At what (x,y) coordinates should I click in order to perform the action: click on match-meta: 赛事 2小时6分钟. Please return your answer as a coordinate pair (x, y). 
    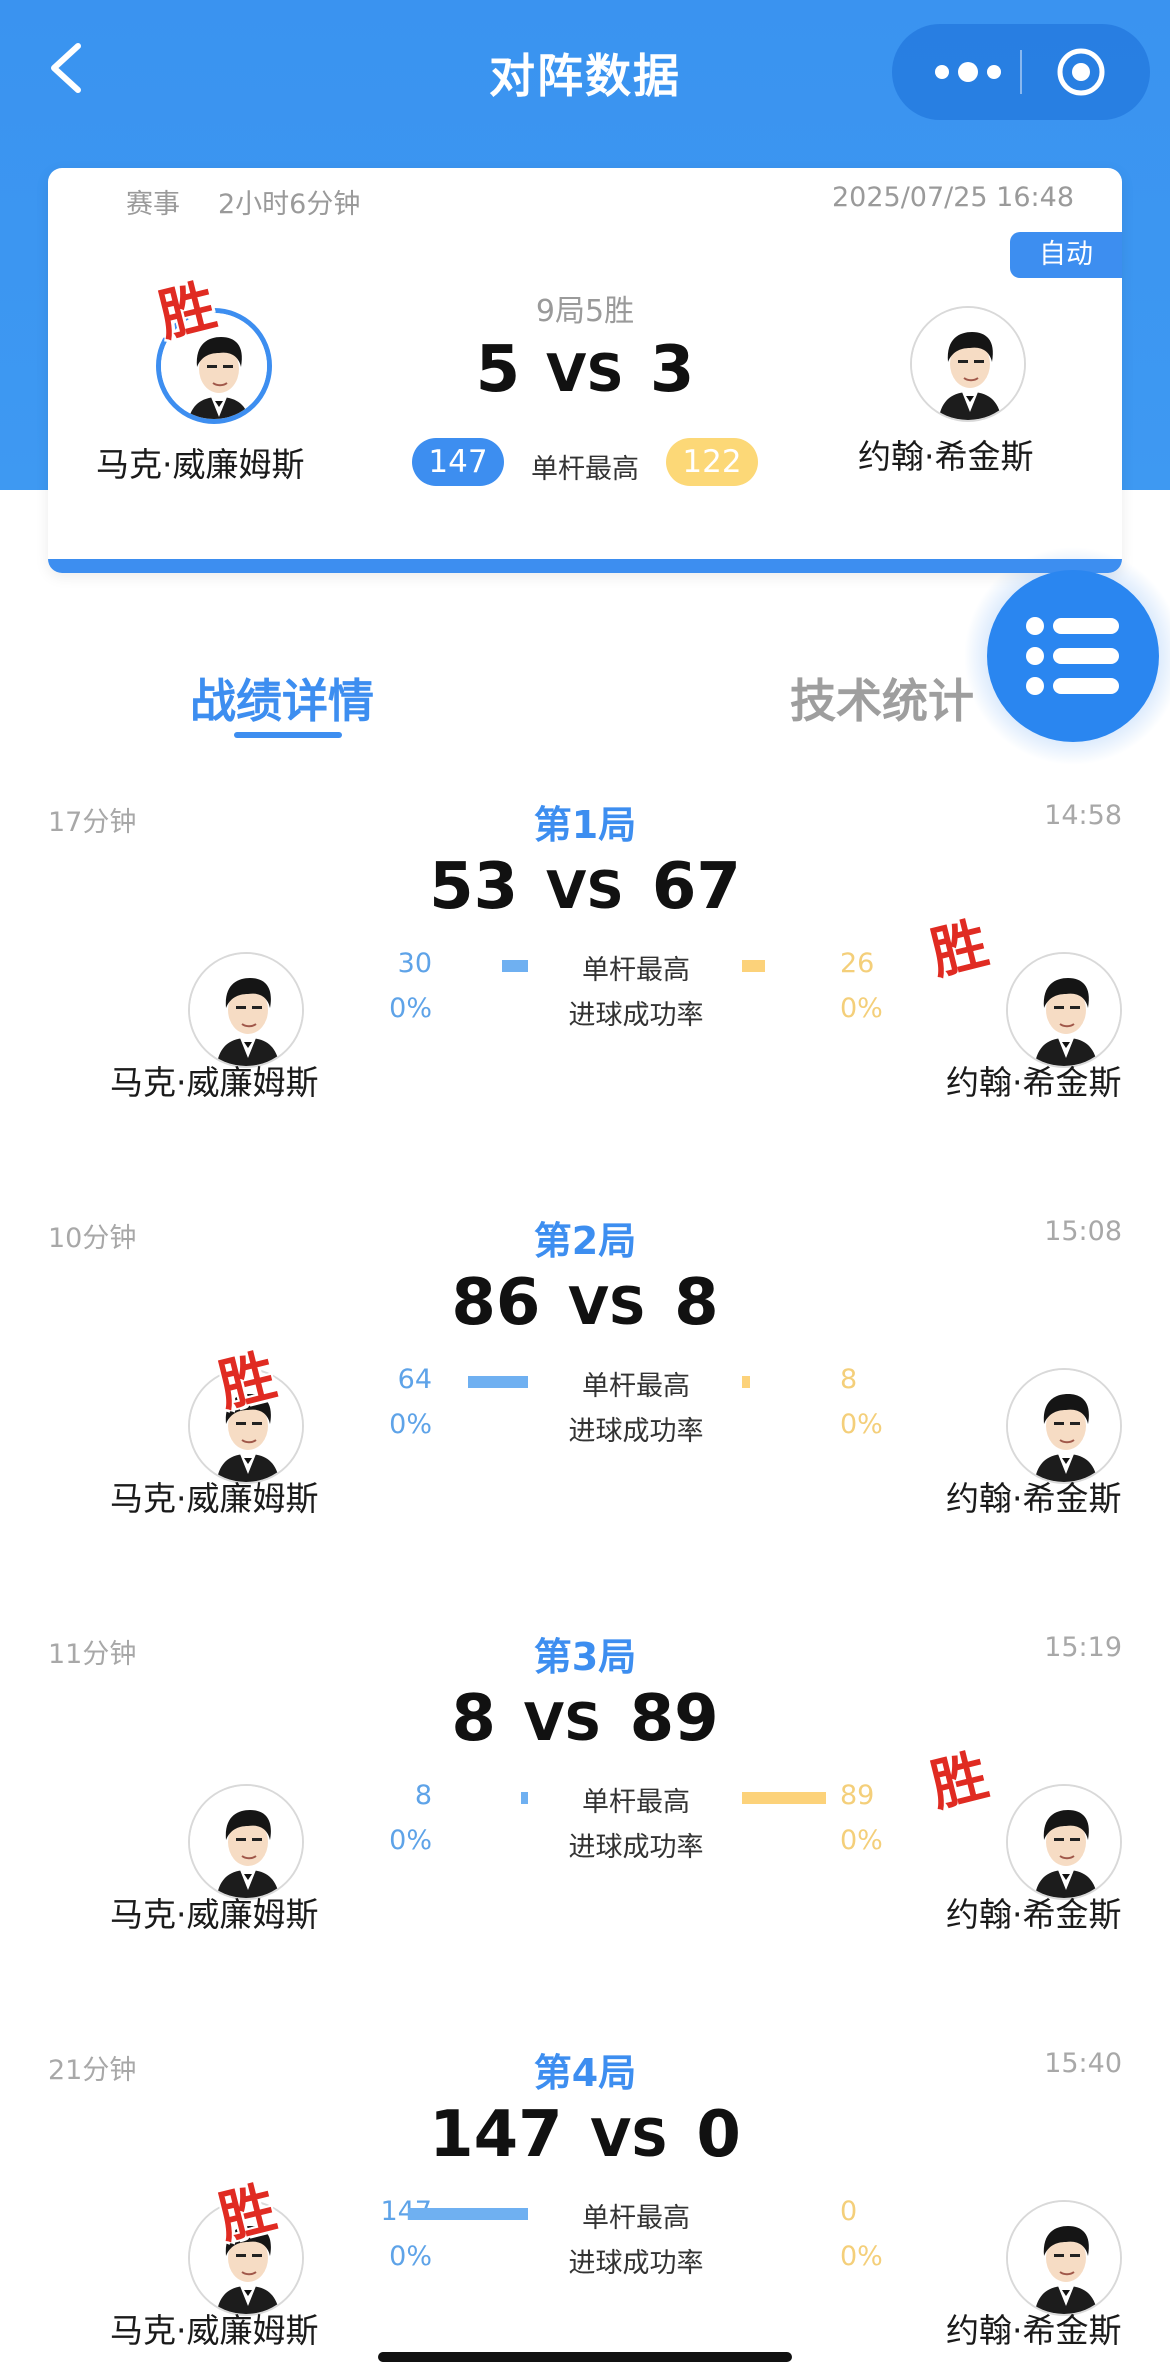
    Looking at the image, I should click on (262, 201).